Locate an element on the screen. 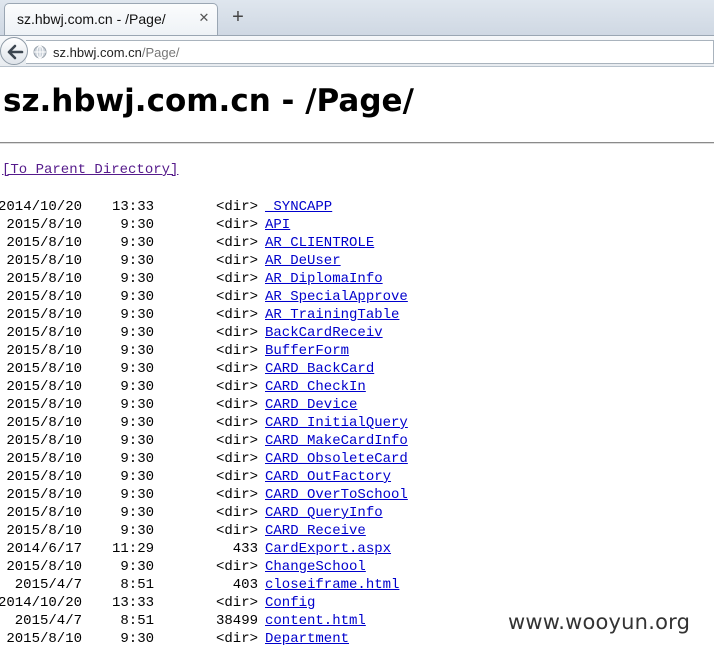 Image resolution: width=714 pixels, height=653 pixels. listing-link: BackCardReceiv is located at coordinates (324, 333).